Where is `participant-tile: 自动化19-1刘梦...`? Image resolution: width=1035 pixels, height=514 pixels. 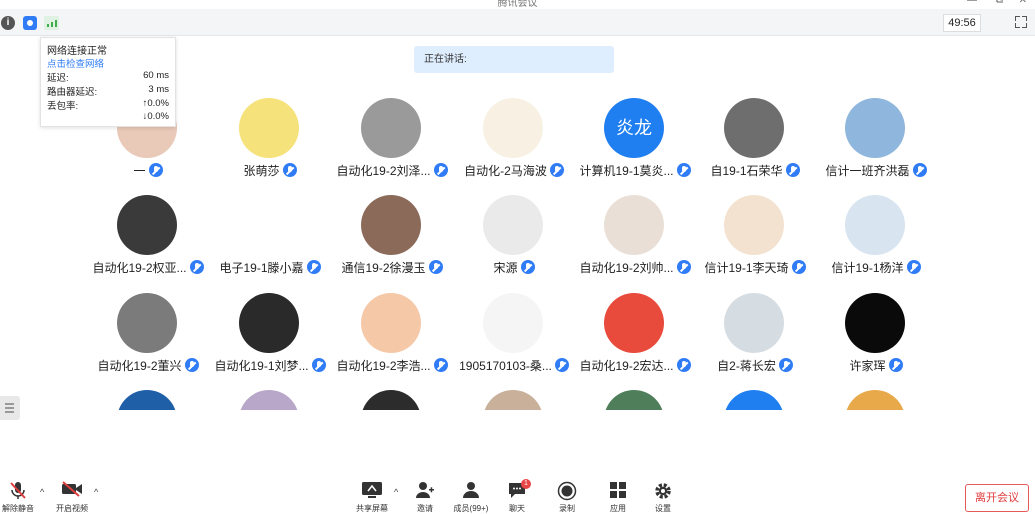 participant-tile: 自动化19-1刘梦... is located at coordinates (270, 341).